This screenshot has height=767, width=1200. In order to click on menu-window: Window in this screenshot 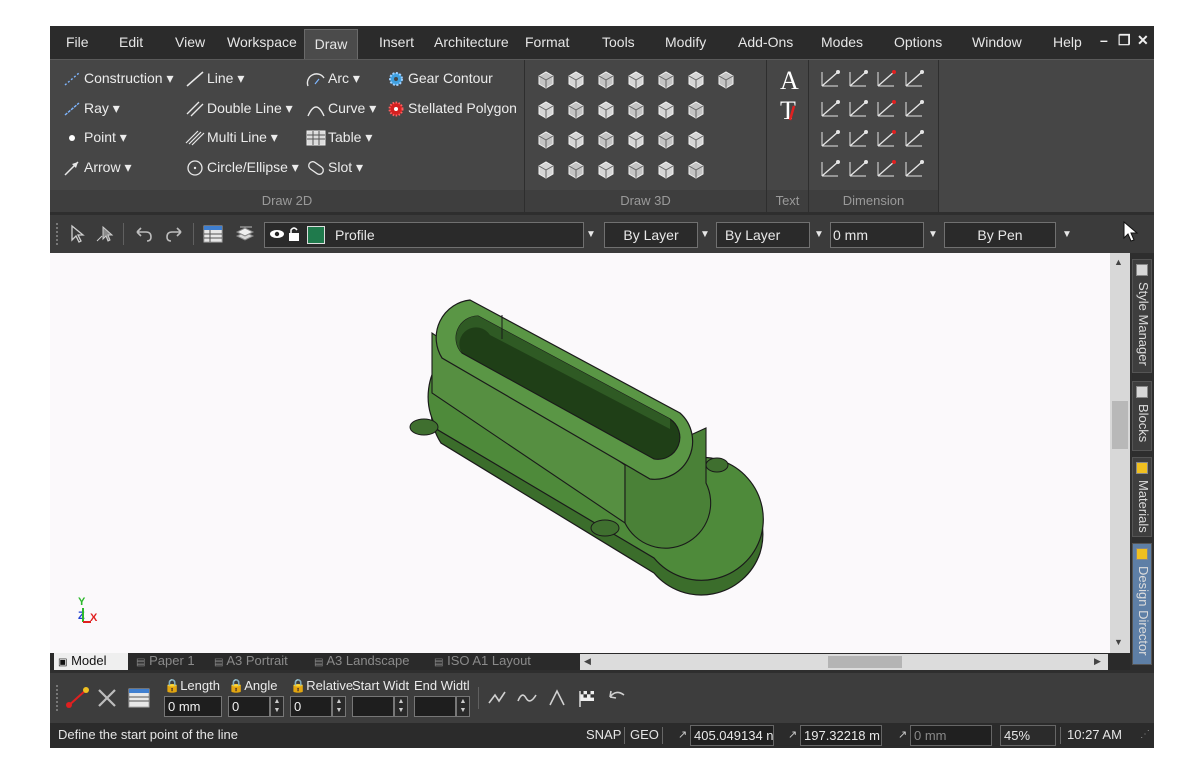, I will do `click(997, 42)`.